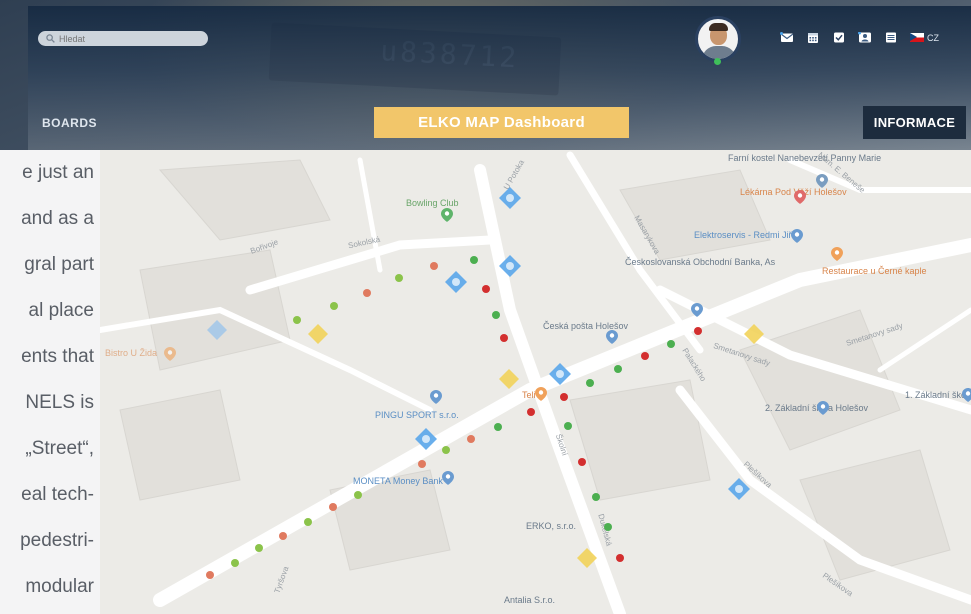 This screenshot has height=614, width=971. I want to click on article-line: „Street“,, so click(59, 448).